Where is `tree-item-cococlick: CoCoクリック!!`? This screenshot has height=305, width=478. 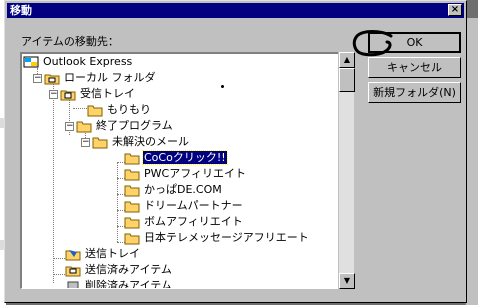 tree-item-cococlick: CoCoクリック!! is located at coordinates (176, 158).